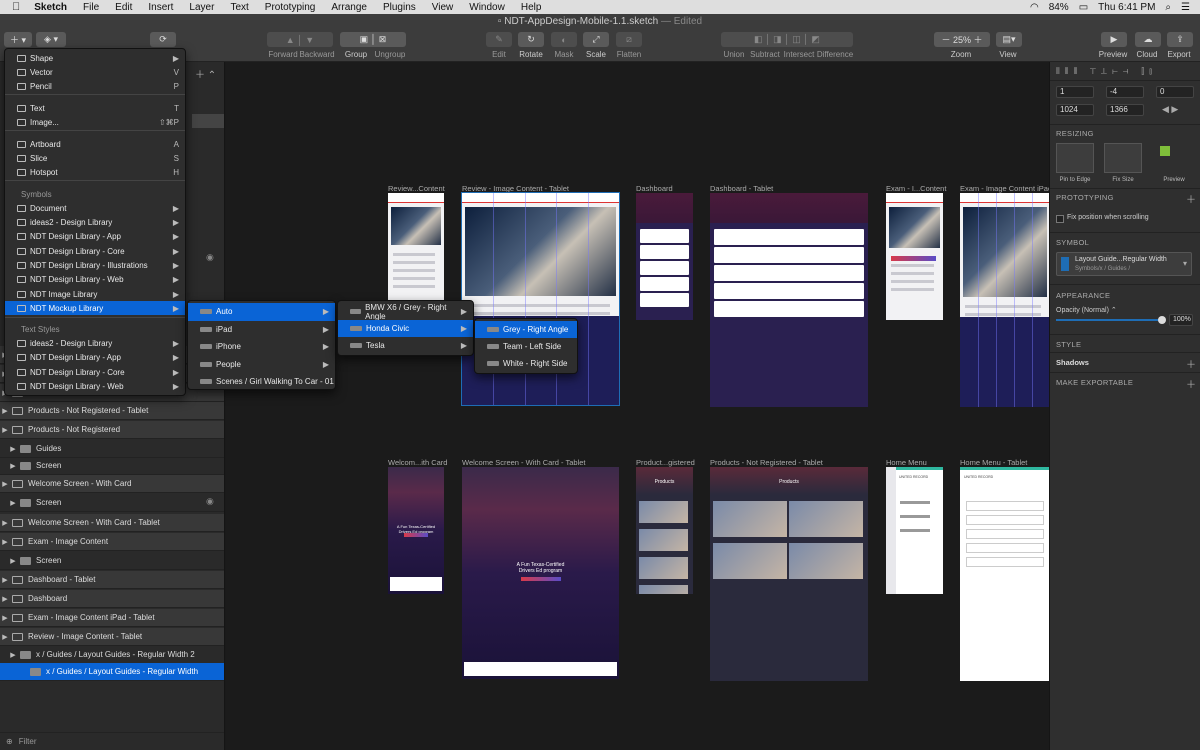  I want to click on flatten-button: ⧄, so click(629, 39).